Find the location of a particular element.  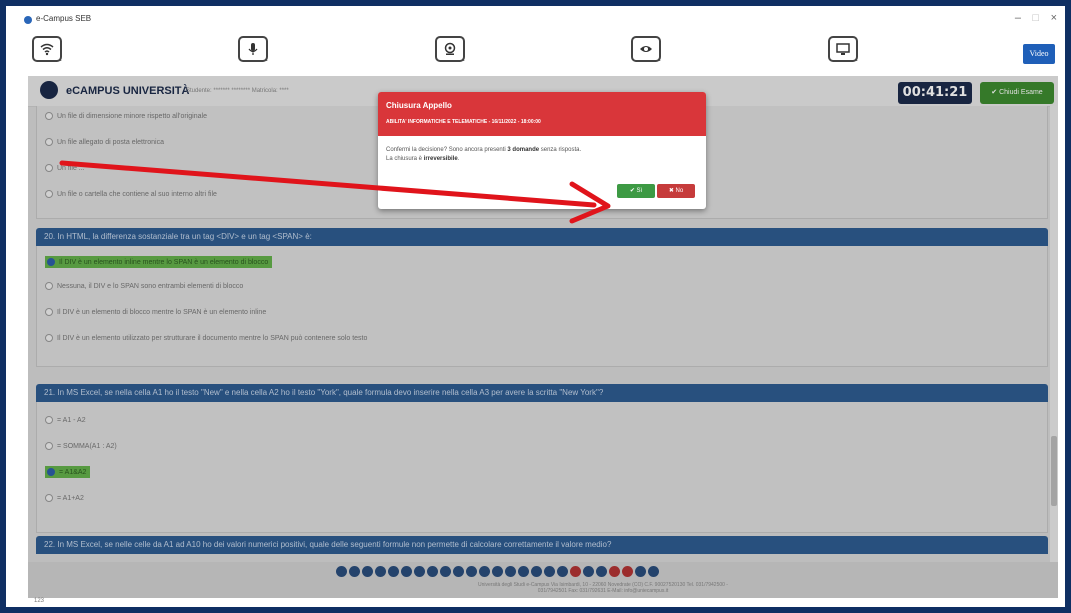

ecampus-logo-text: eCAMPUS UNIVERSITÀ is located at coordinates (128, 91).